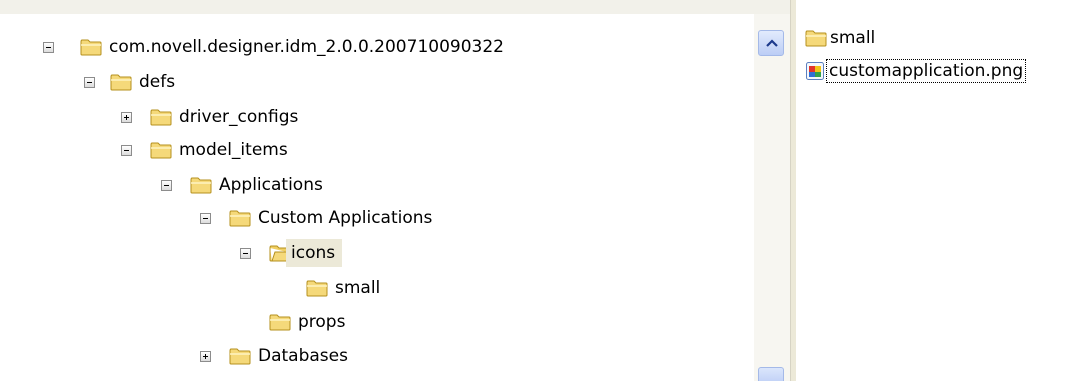 The width and height of the screenshot is (1076, 381). Describe the element at coordinates (926, 71) in the screenshot. I see `file-name: customapplication.png` at that location.